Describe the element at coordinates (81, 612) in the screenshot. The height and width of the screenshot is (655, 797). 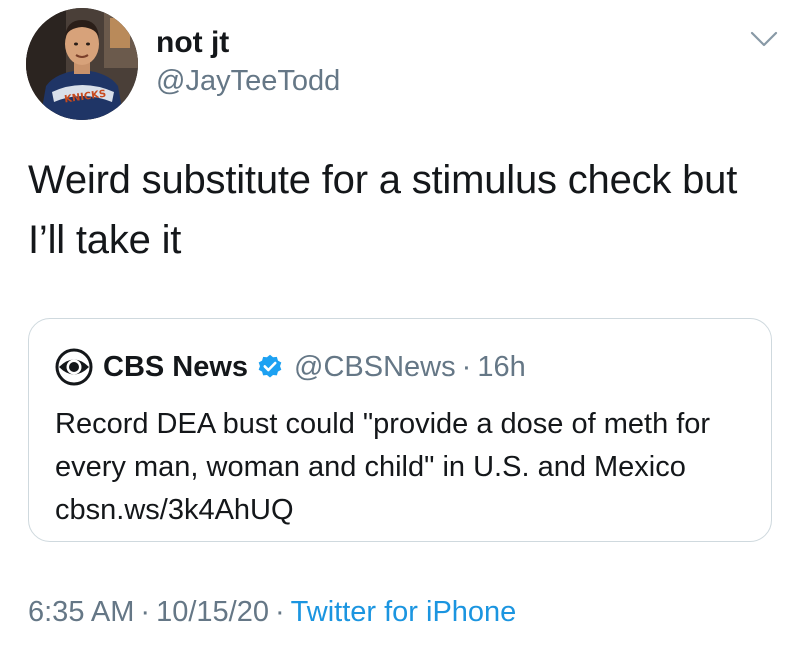
I see `tweet-time: 6:35 AM` at that location.